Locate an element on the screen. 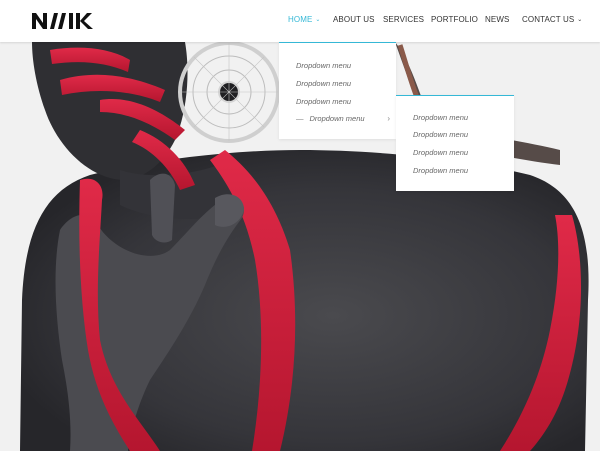 The width and height of the screenshot is (600, 451). nav-services-label: SERVICES is located at coordinates (404, 19).